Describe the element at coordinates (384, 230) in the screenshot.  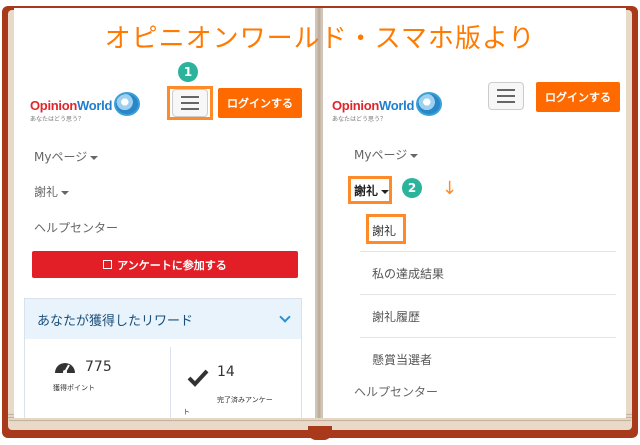
I see `submenu-reward: 謝礼` at that location.